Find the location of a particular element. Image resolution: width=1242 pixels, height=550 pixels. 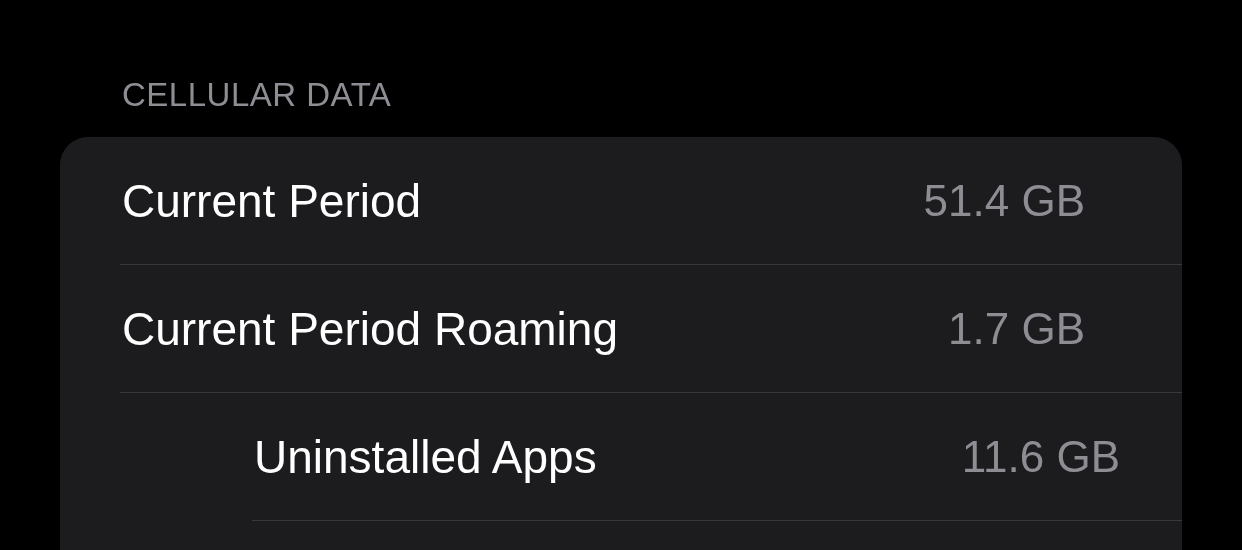

row-value: 11.6 GB is located at coordinates (1040, 456).